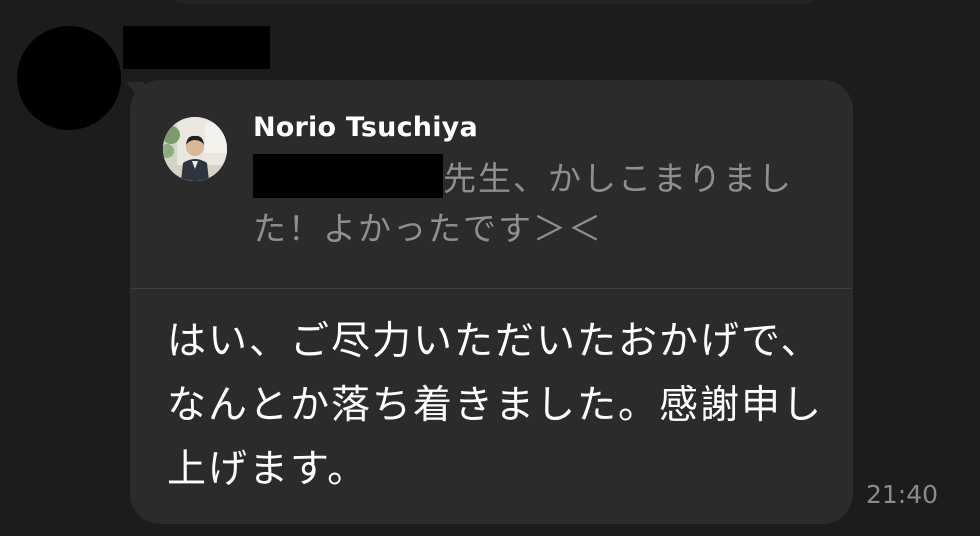  I want to click on message-timestamp: 21:40, so click(902, 494).